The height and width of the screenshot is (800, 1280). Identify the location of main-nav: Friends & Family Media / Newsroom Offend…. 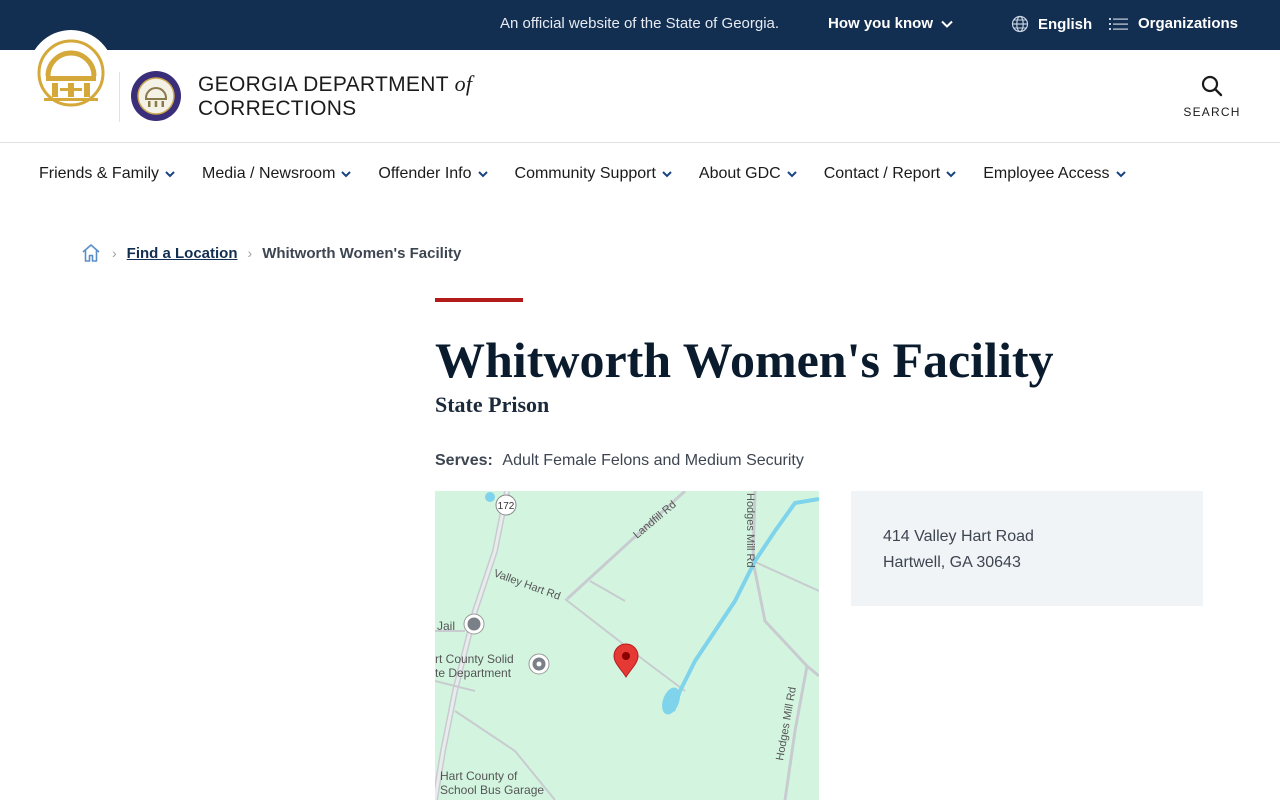
(640, 174).